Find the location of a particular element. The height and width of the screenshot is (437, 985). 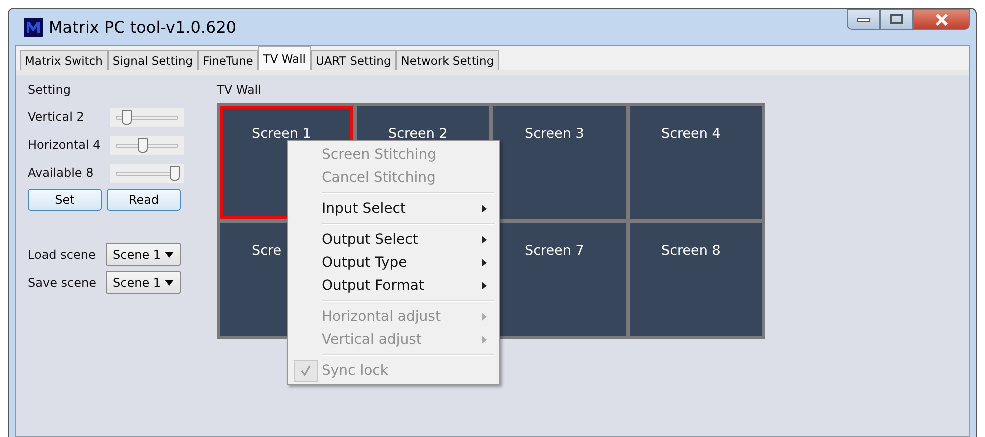

maximize-icon is located at coordinates (897, 19).